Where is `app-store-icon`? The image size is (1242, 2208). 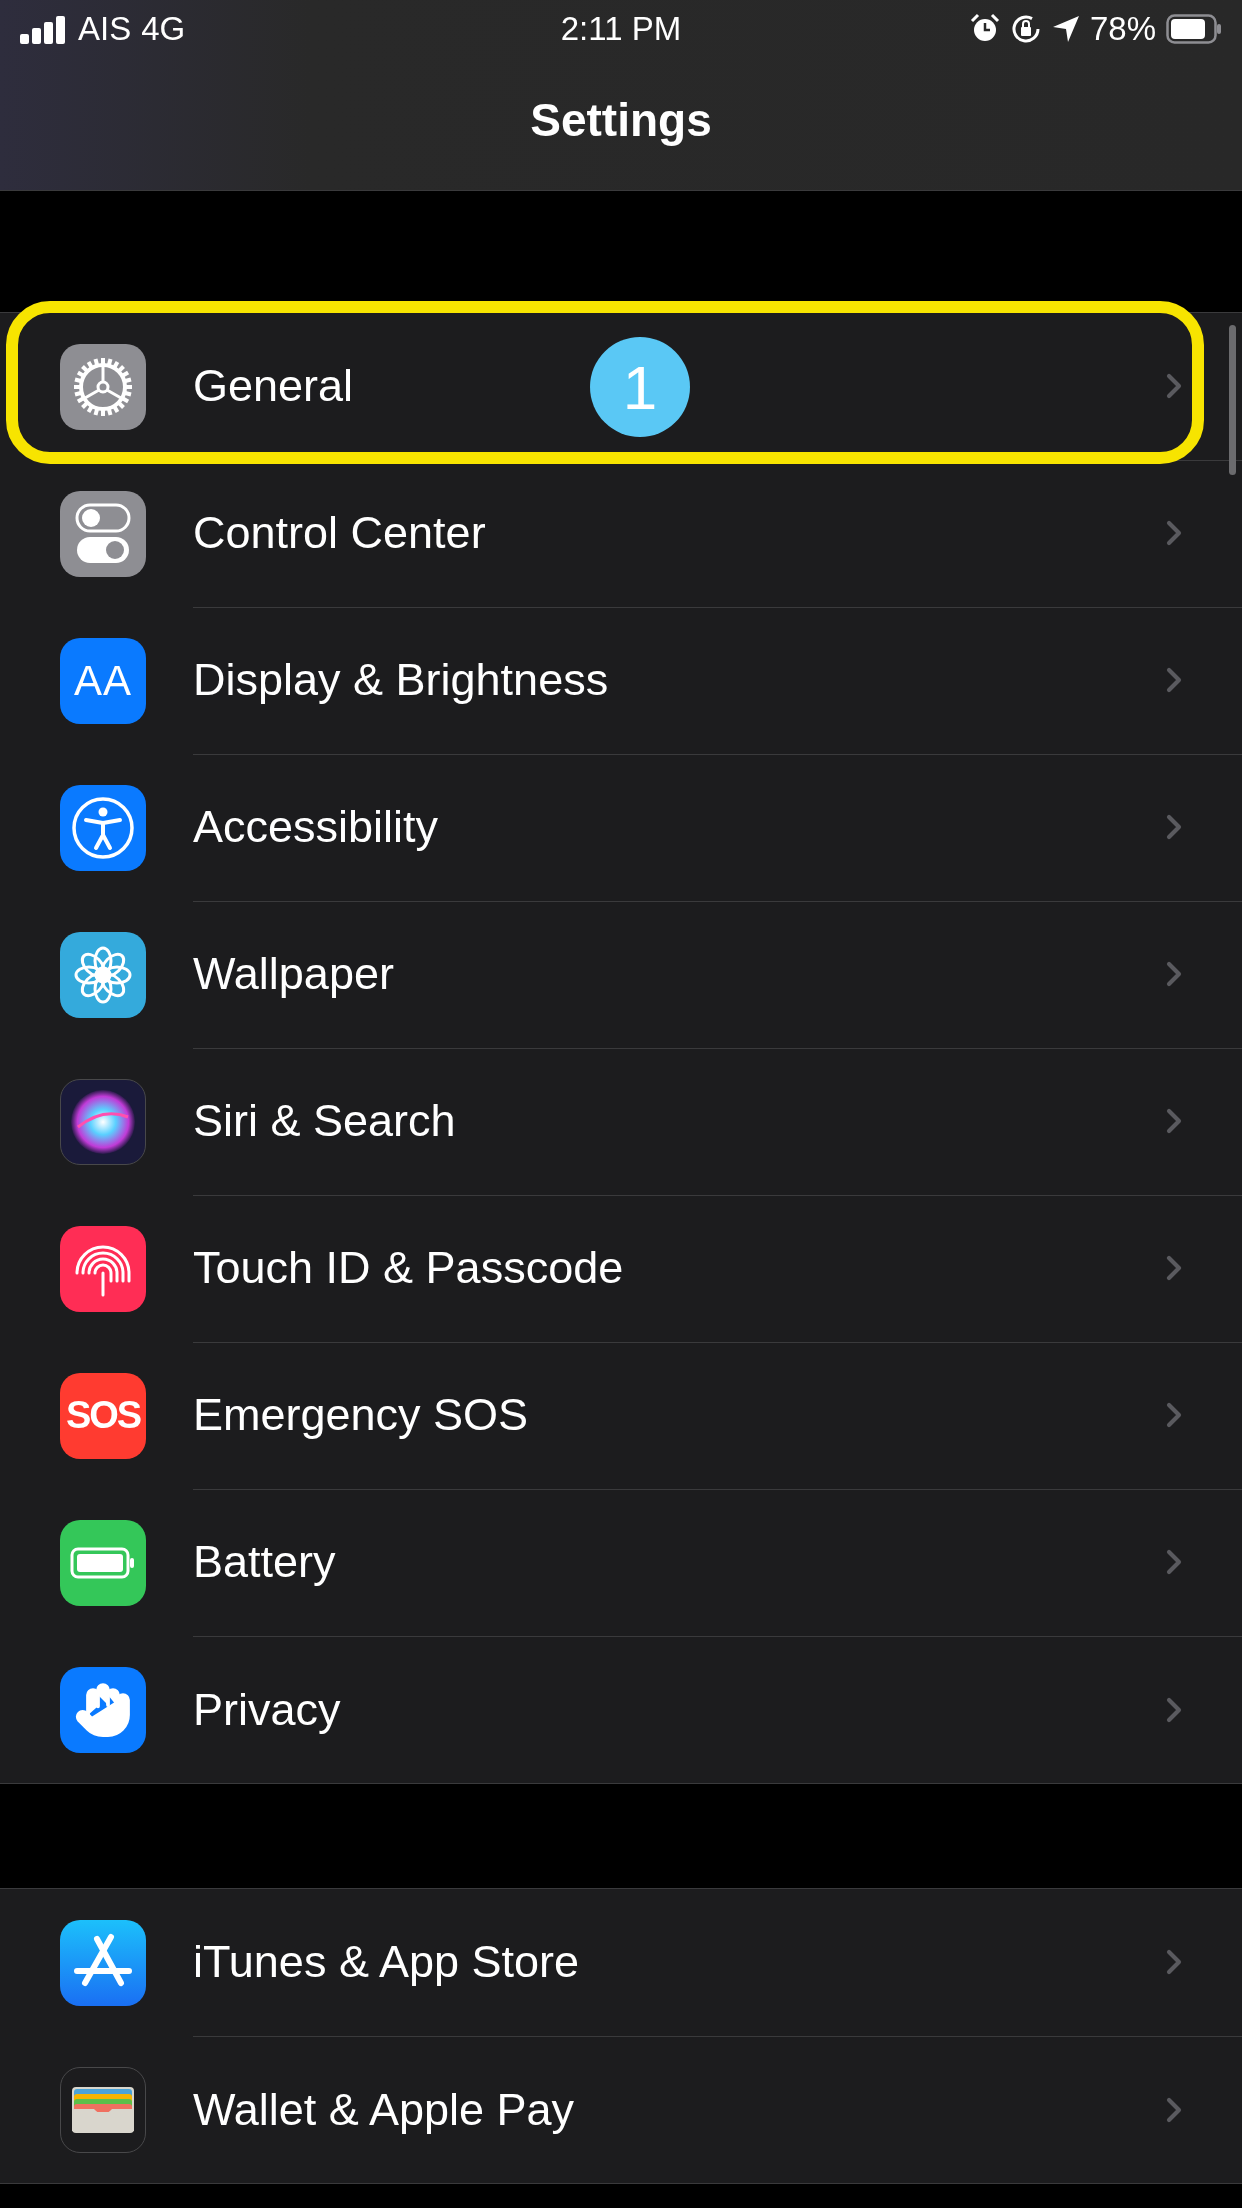 app-store-icon is located at coordinates (103, 1962).